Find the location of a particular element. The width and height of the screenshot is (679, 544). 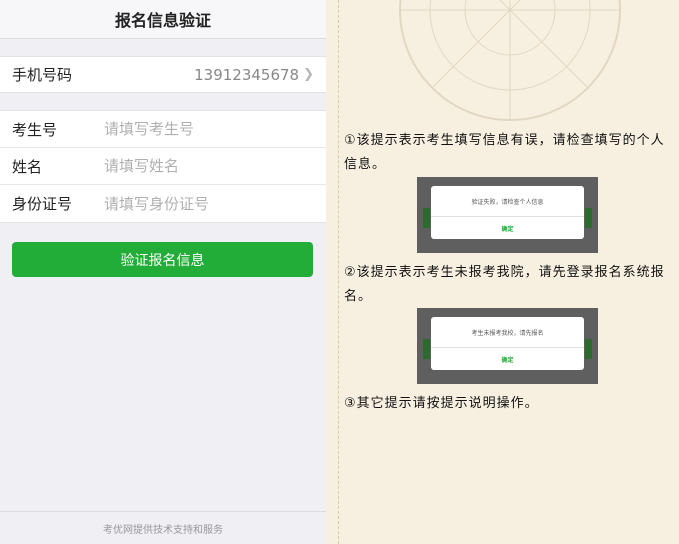

dialog-screenshot-2: 考生未报考我校，请先报名 确定 is located at coordinates (507, 346).